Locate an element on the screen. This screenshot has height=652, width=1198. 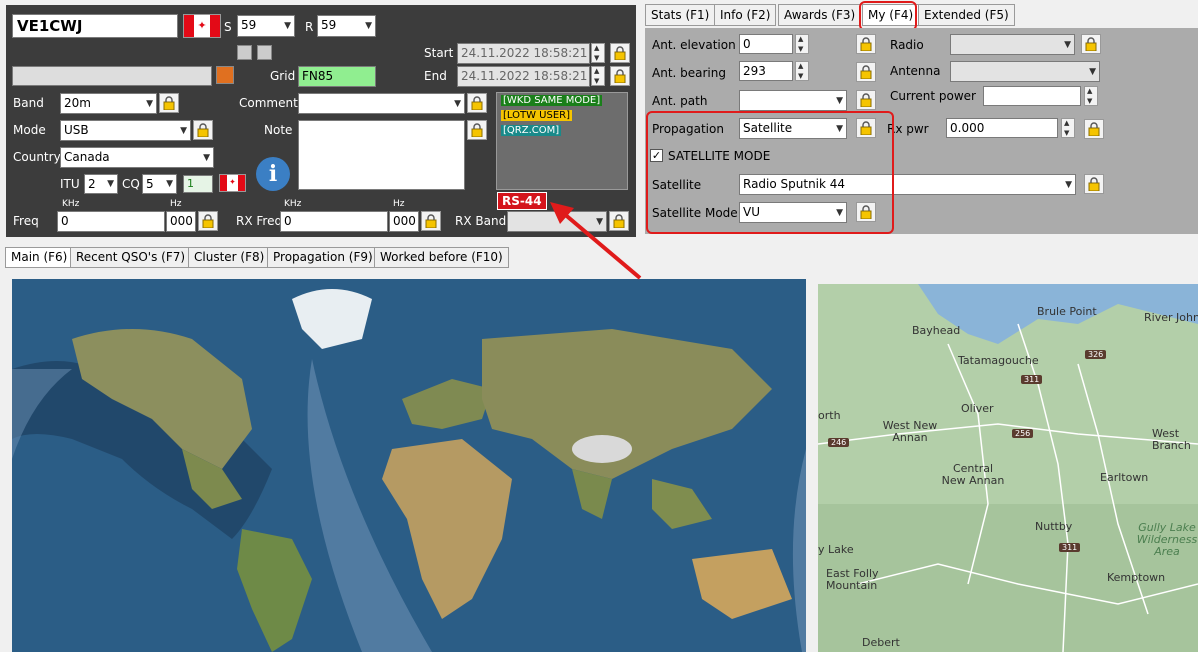
freq-label: Freq is located at coordinates (26, 221).